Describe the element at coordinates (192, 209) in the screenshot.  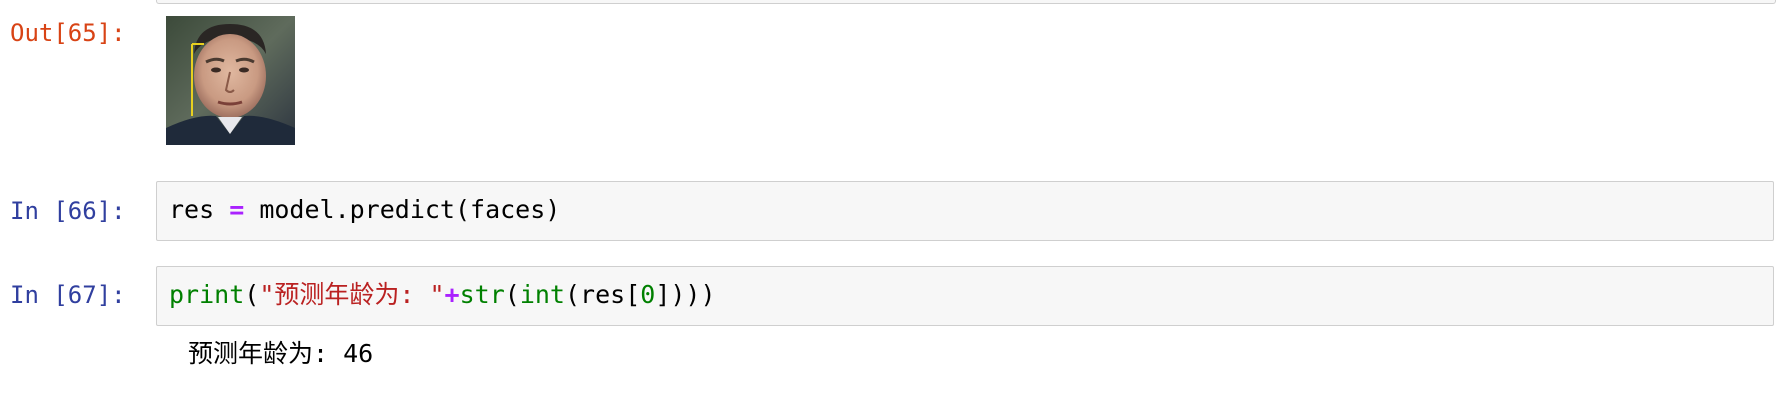
I see `code-token-var: res` at that location.